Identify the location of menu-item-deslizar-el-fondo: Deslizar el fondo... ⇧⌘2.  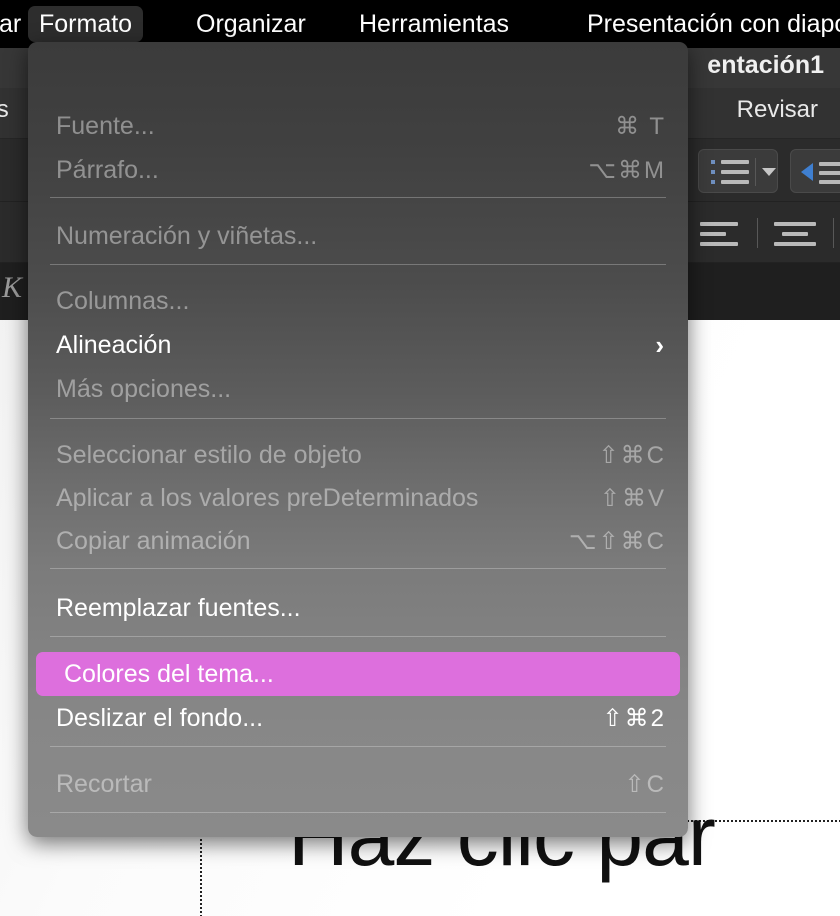
(358, 718).